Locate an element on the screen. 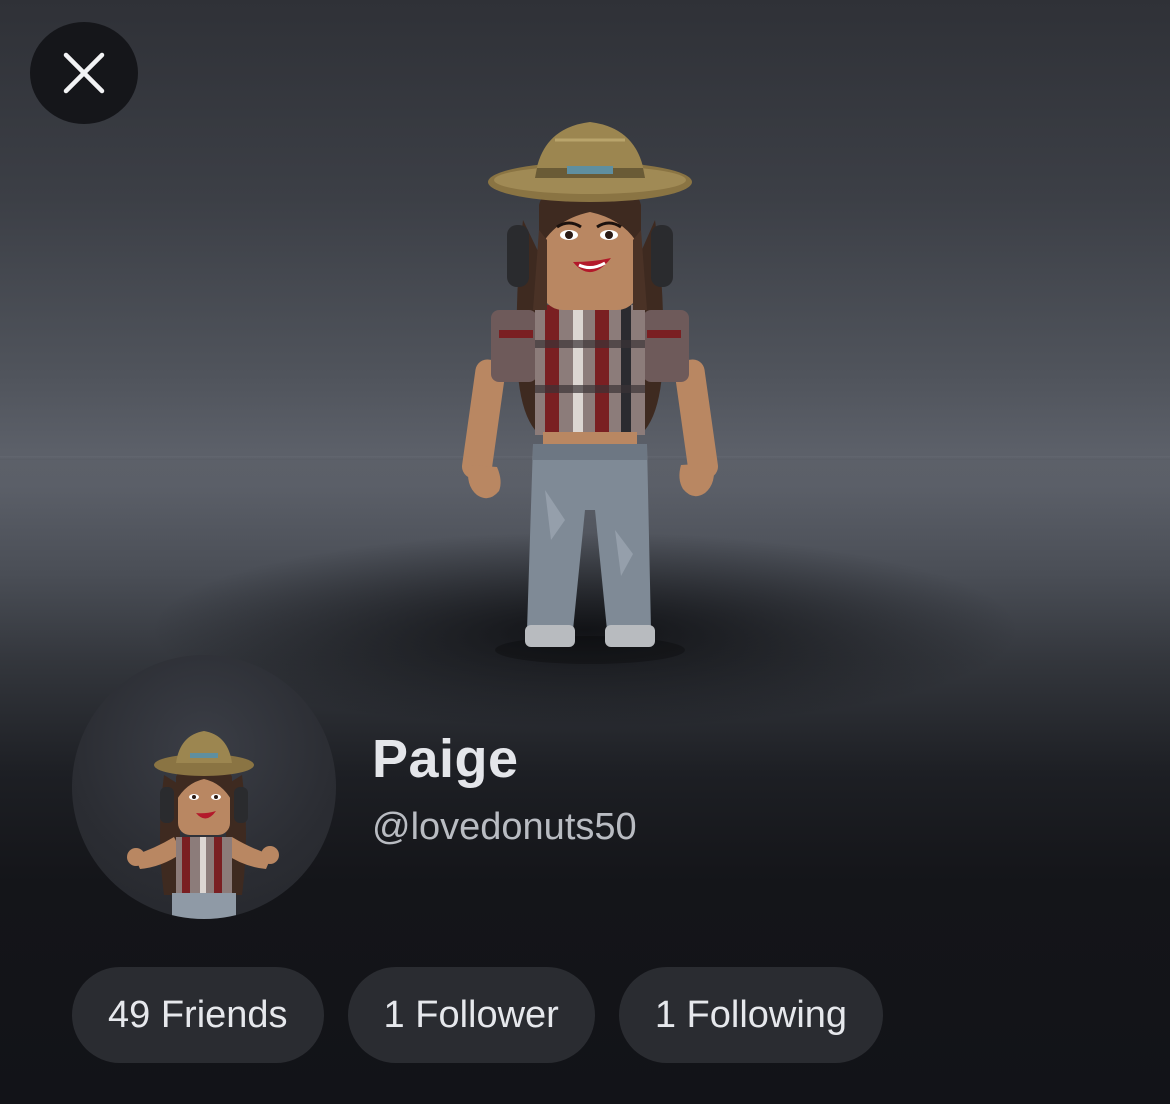  following-button: 1 Following is located at coordinates (751, 1015).